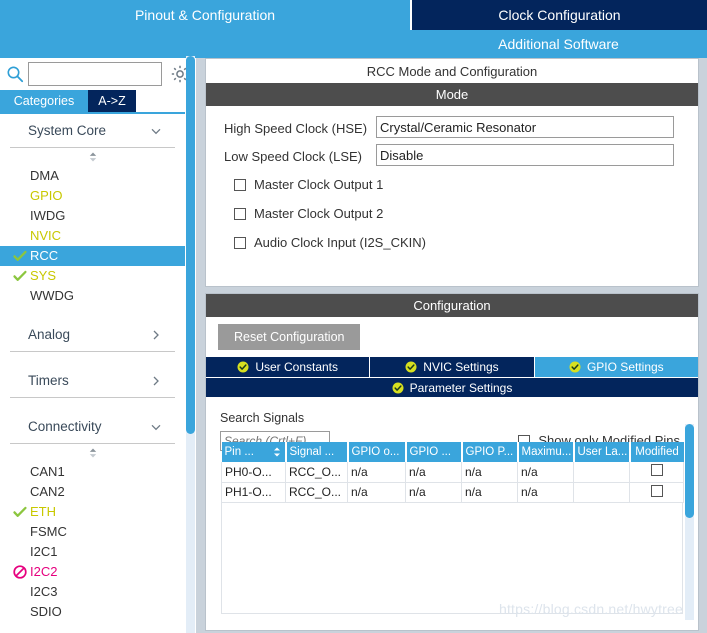 The image size is (707, 633). What do you see at coordinates (48, 531) in the screenshot?
I see `sidebar-item-fsmc-label: FSMC` at bounding box center [48, 531].